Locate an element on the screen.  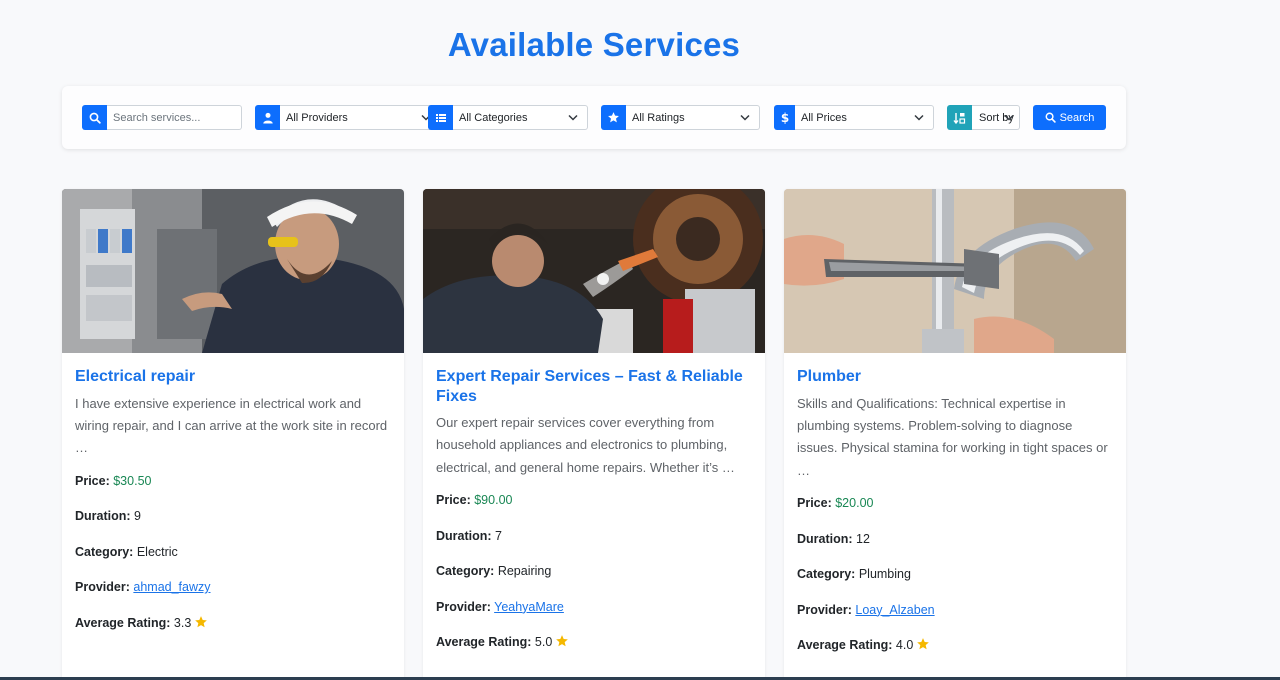
mechanic-photo is located at coordinates (594, 271).